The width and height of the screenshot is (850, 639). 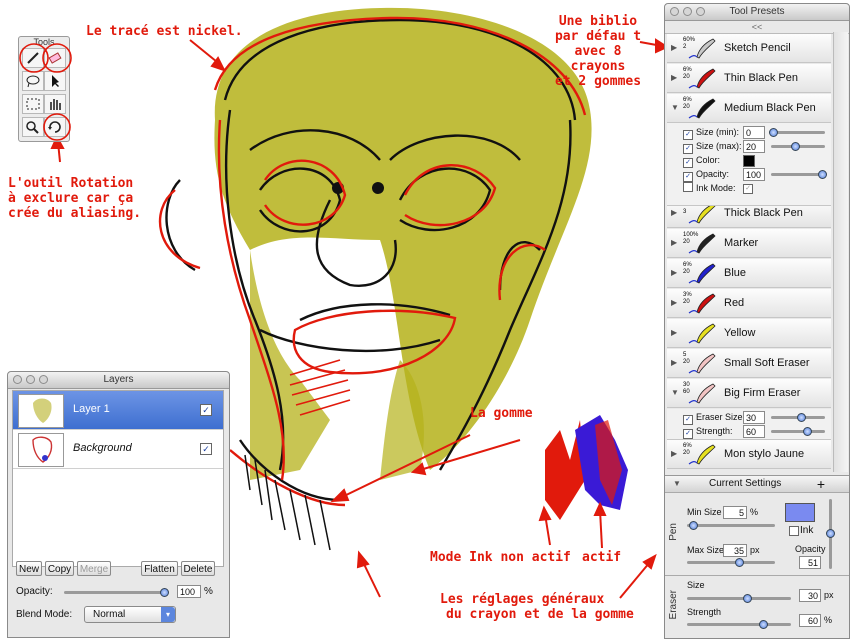 I want to click on eraser-current-strength-field: 60, so click(x=810, y=620).